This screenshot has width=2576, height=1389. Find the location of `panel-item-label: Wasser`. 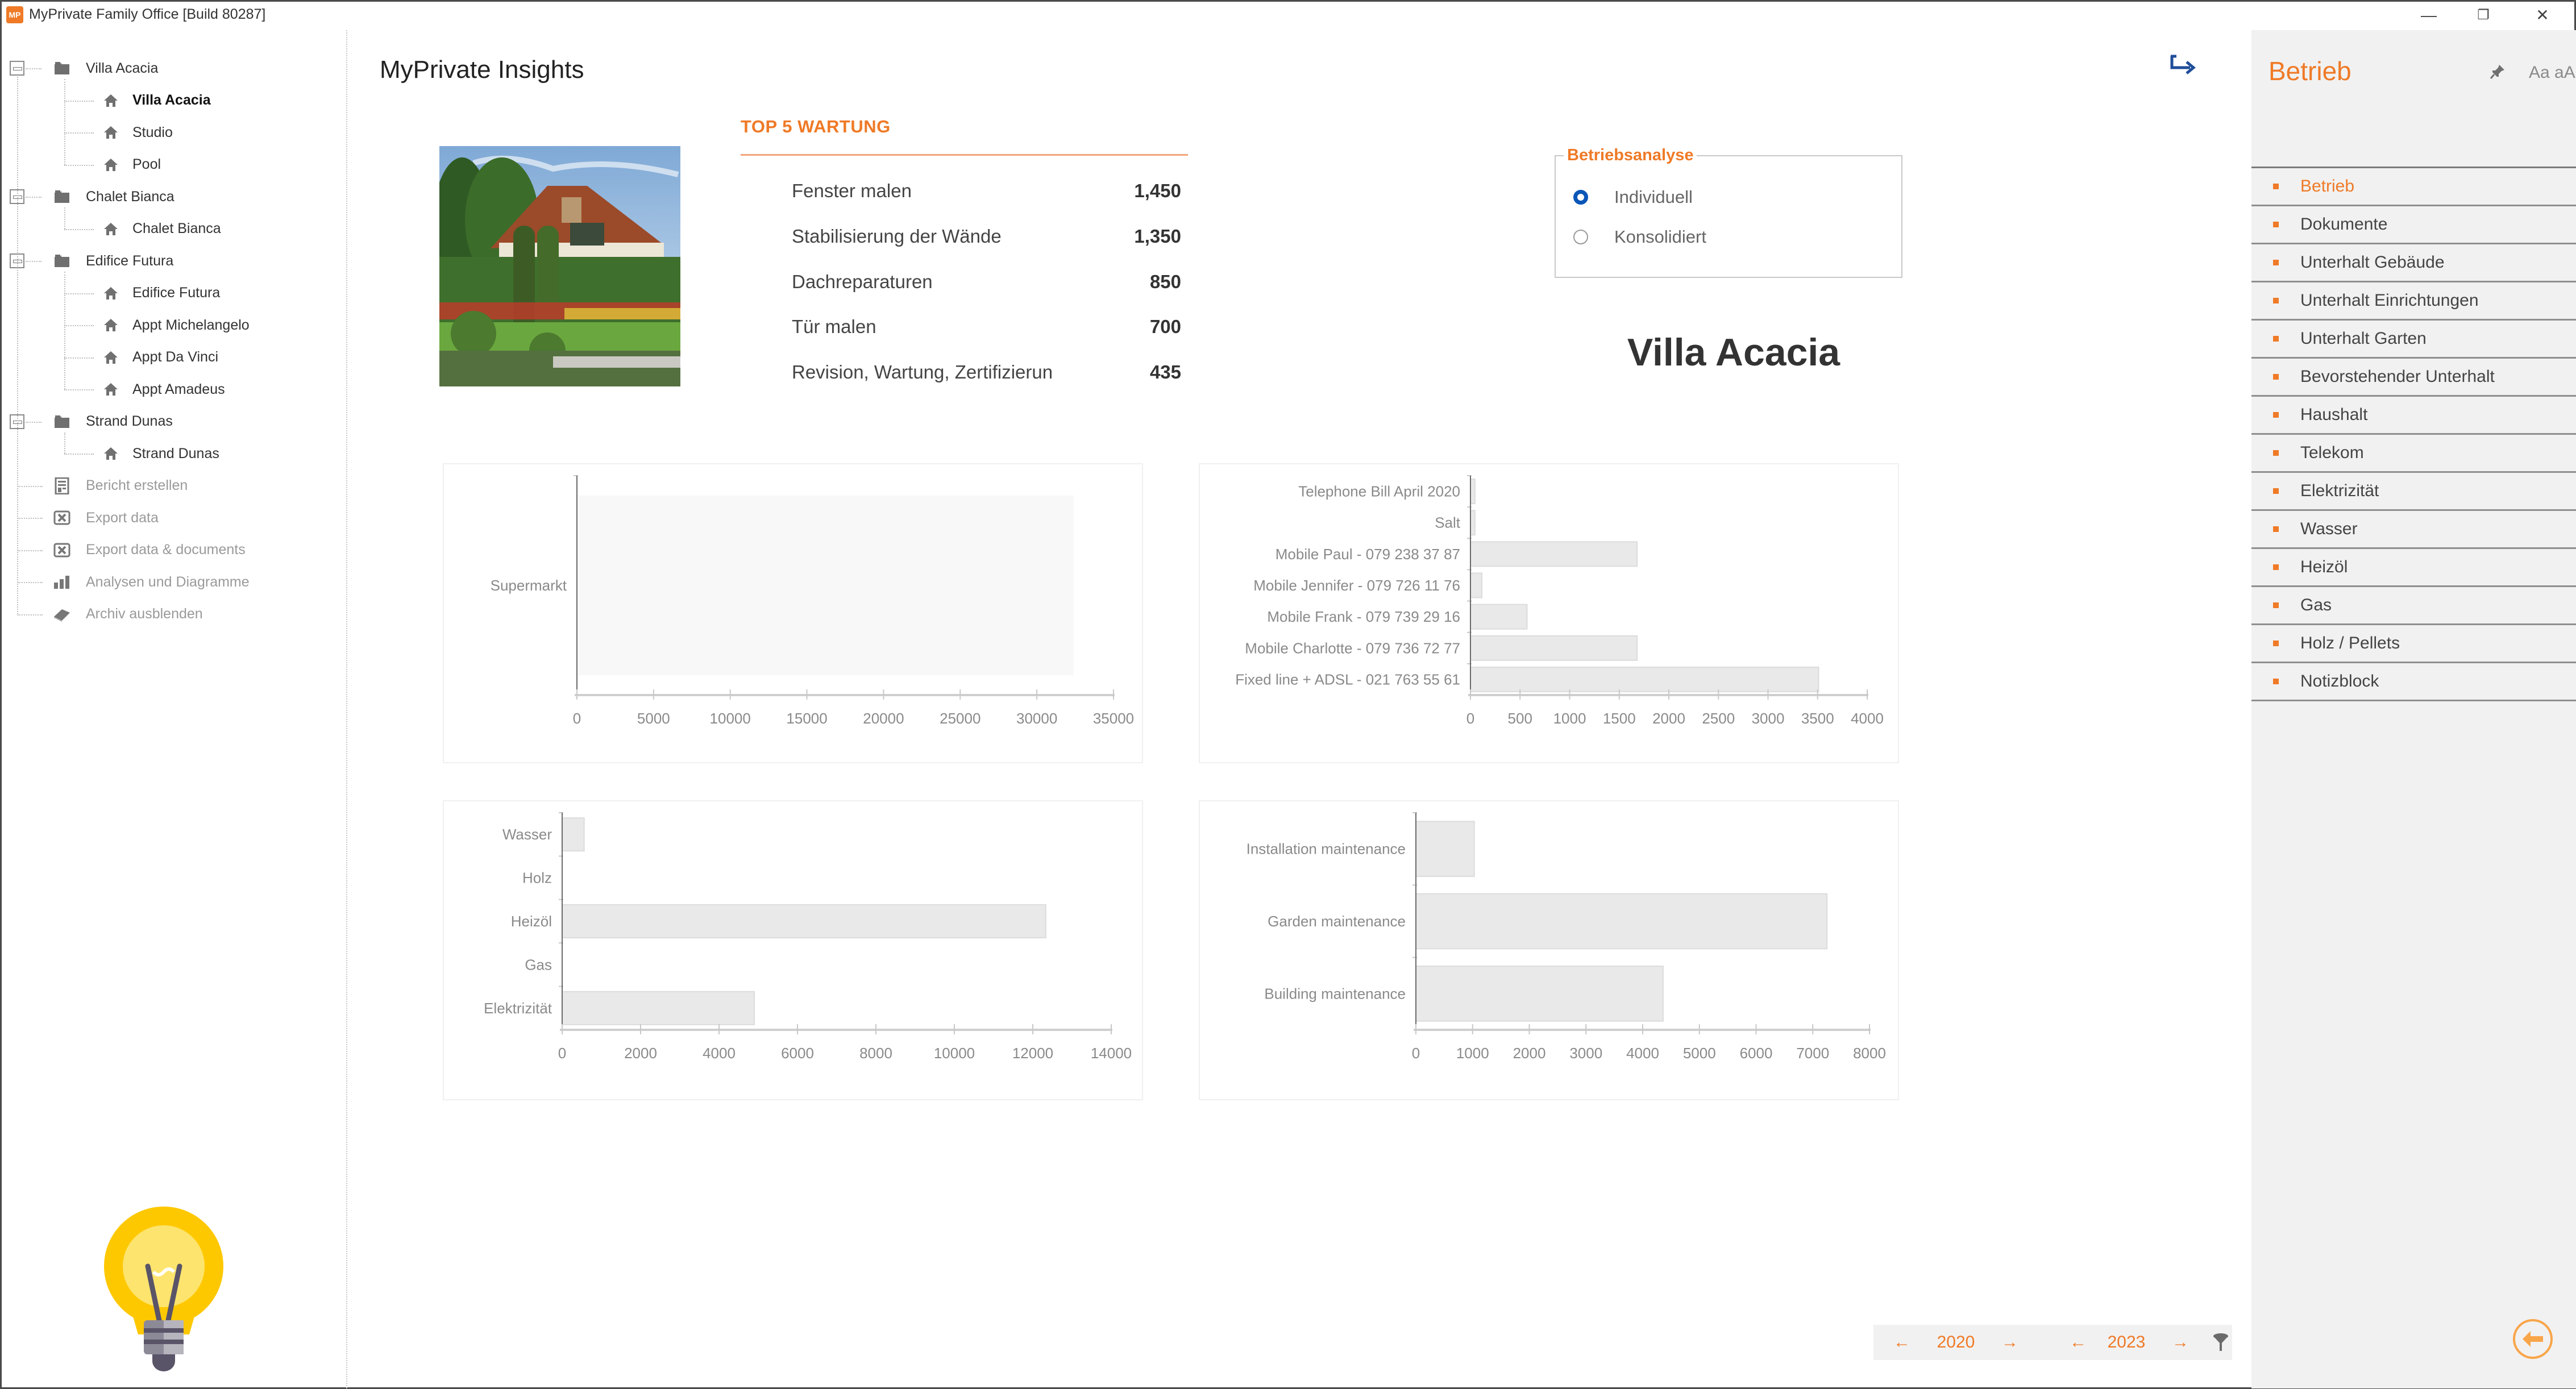

panel-item-label: Wasser is located at coordinates (2329, 528).